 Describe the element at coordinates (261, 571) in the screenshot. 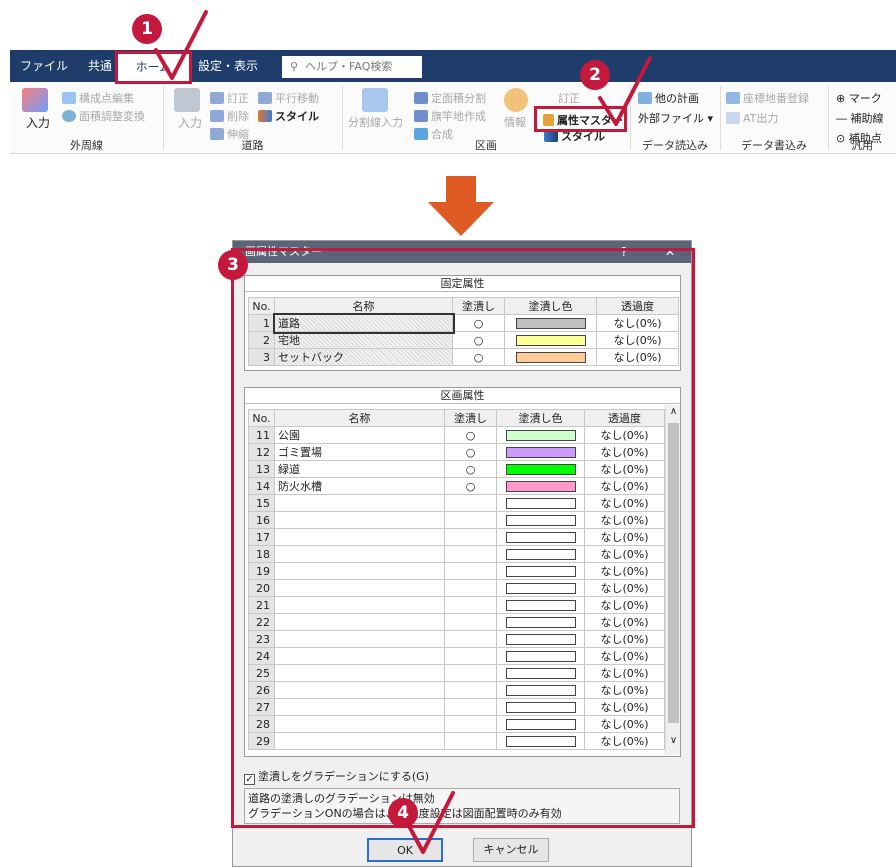

I see `row-number: 19` at that location.